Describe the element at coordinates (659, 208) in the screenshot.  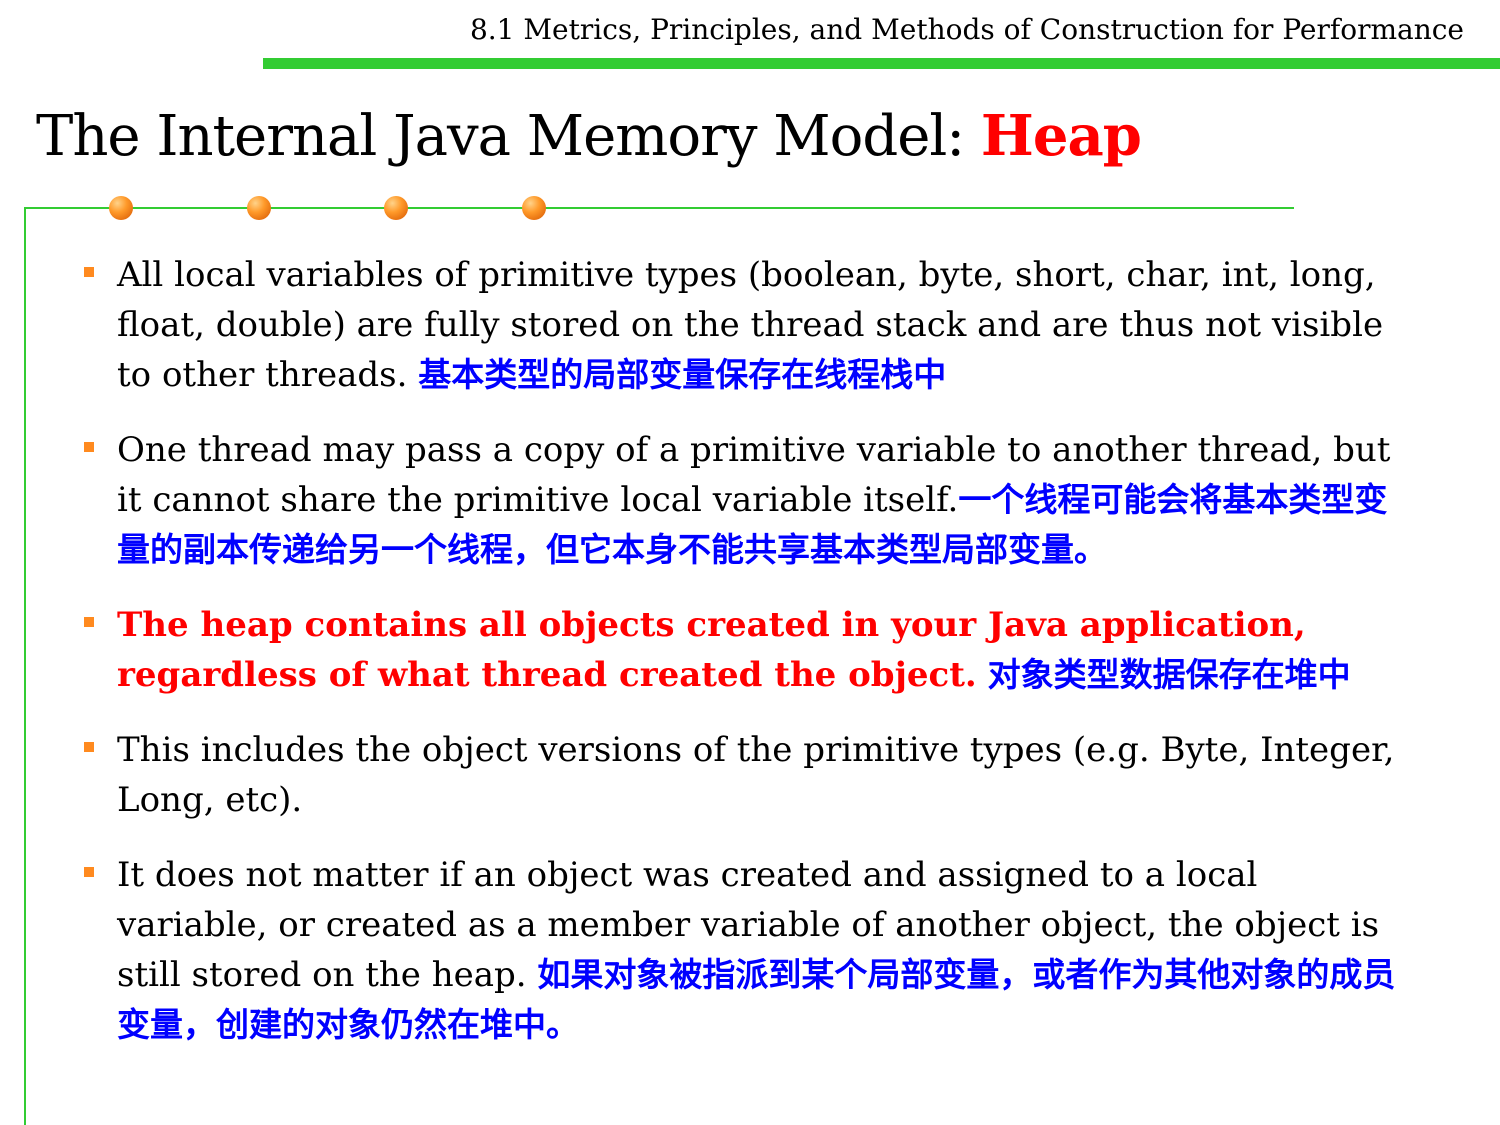
I see `frame-top-rule` at that location.